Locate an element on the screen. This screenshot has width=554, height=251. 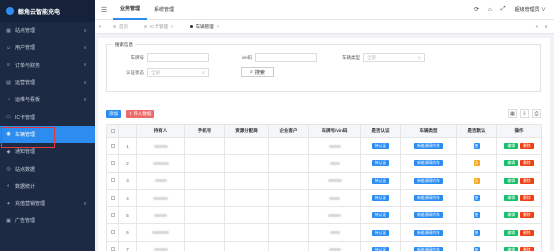
export-icon: ⇩ is located at coordinates (524, 113).